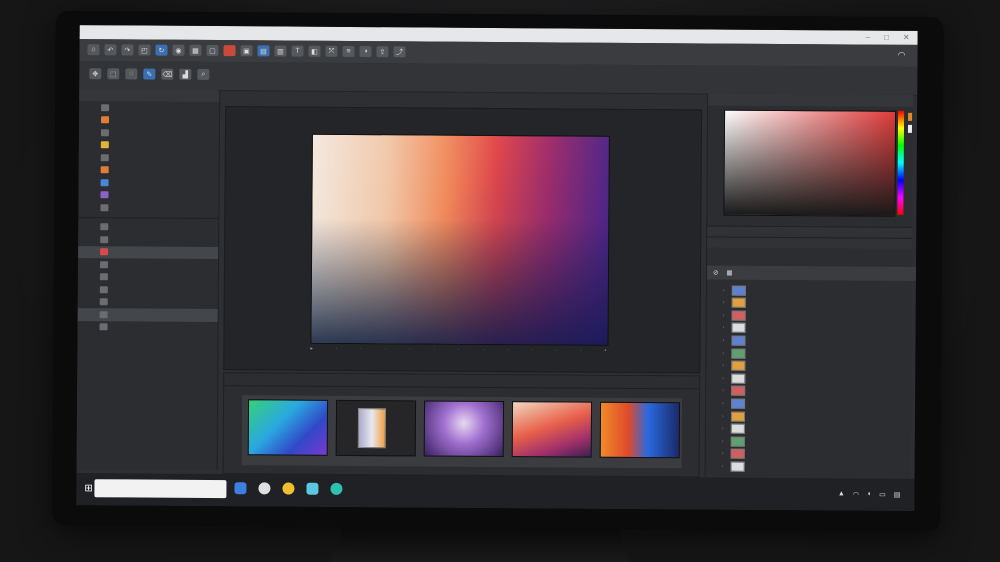  Describe the element at coordinates (902, 55) in the screenshot. I see `wifi-icon: ◠` at that location.